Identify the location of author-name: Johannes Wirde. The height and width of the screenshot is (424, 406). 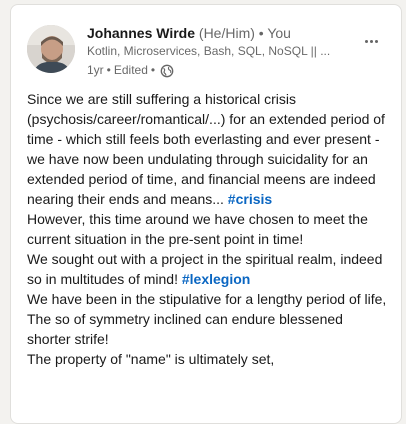
(141, 33).